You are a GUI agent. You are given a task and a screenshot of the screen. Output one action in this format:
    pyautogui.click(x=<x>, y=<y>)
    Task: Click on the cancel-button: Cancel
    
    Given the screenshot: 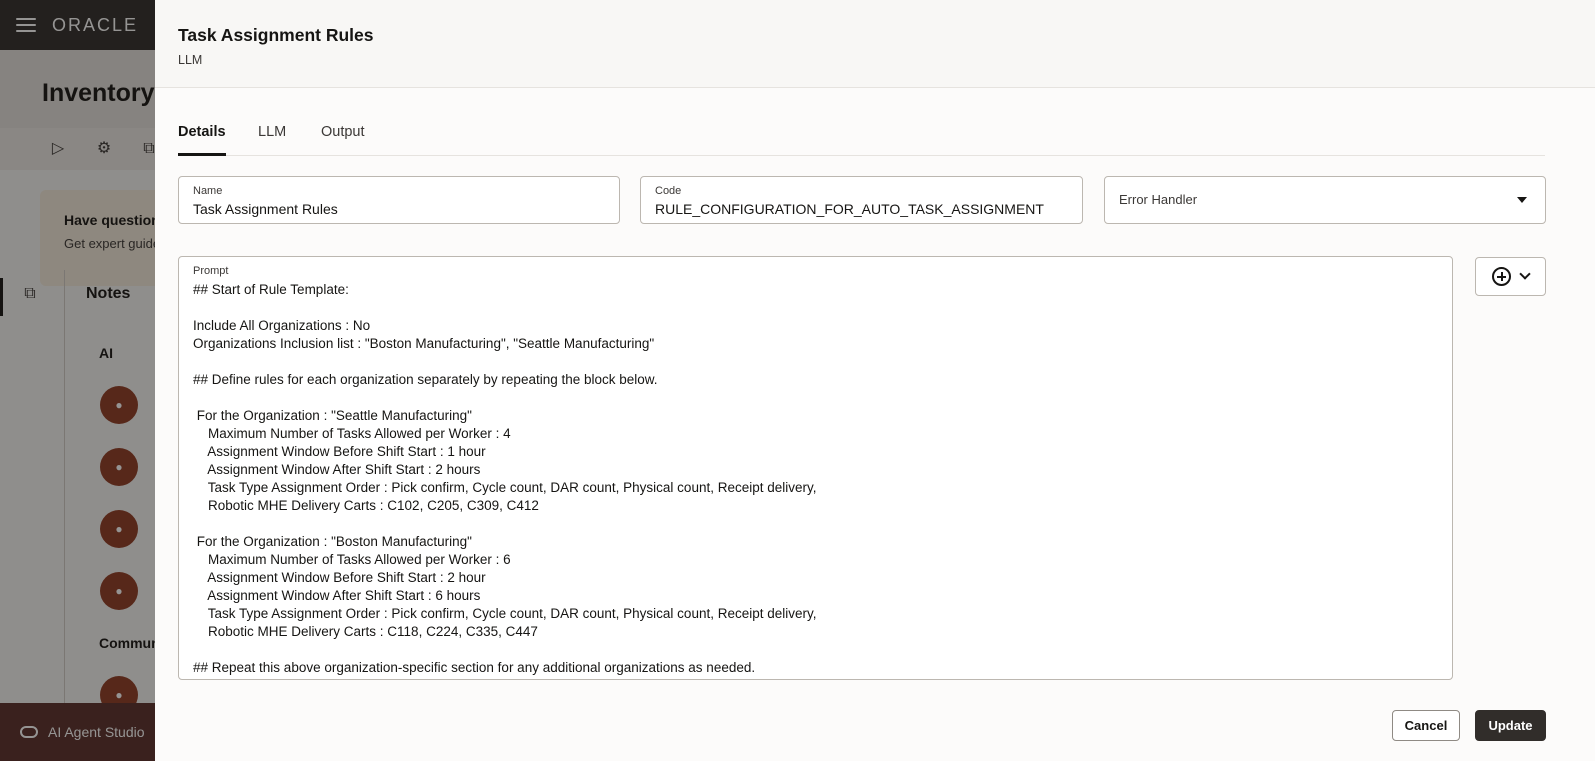 What is the action you would take?
    pyautogui.click(x=1426, y=725)
    